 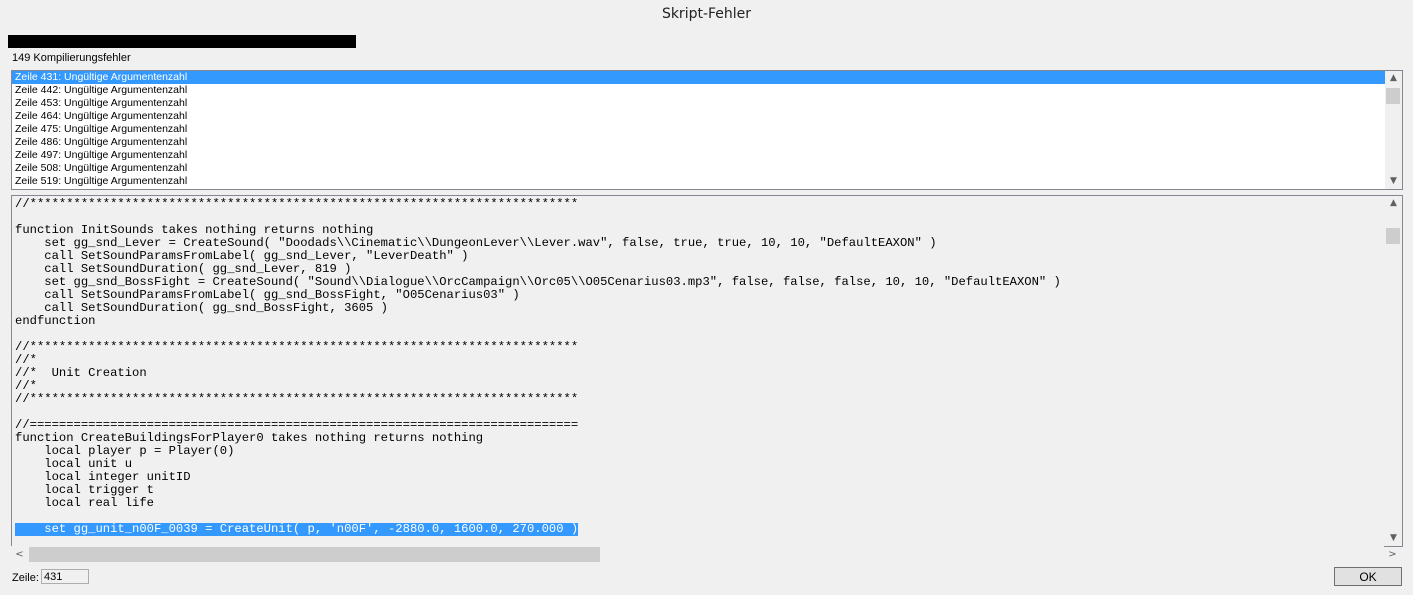 I want to click on list-item: Zeile 475: Ungültige Argumentenzahl, so click(x=698, y=129).